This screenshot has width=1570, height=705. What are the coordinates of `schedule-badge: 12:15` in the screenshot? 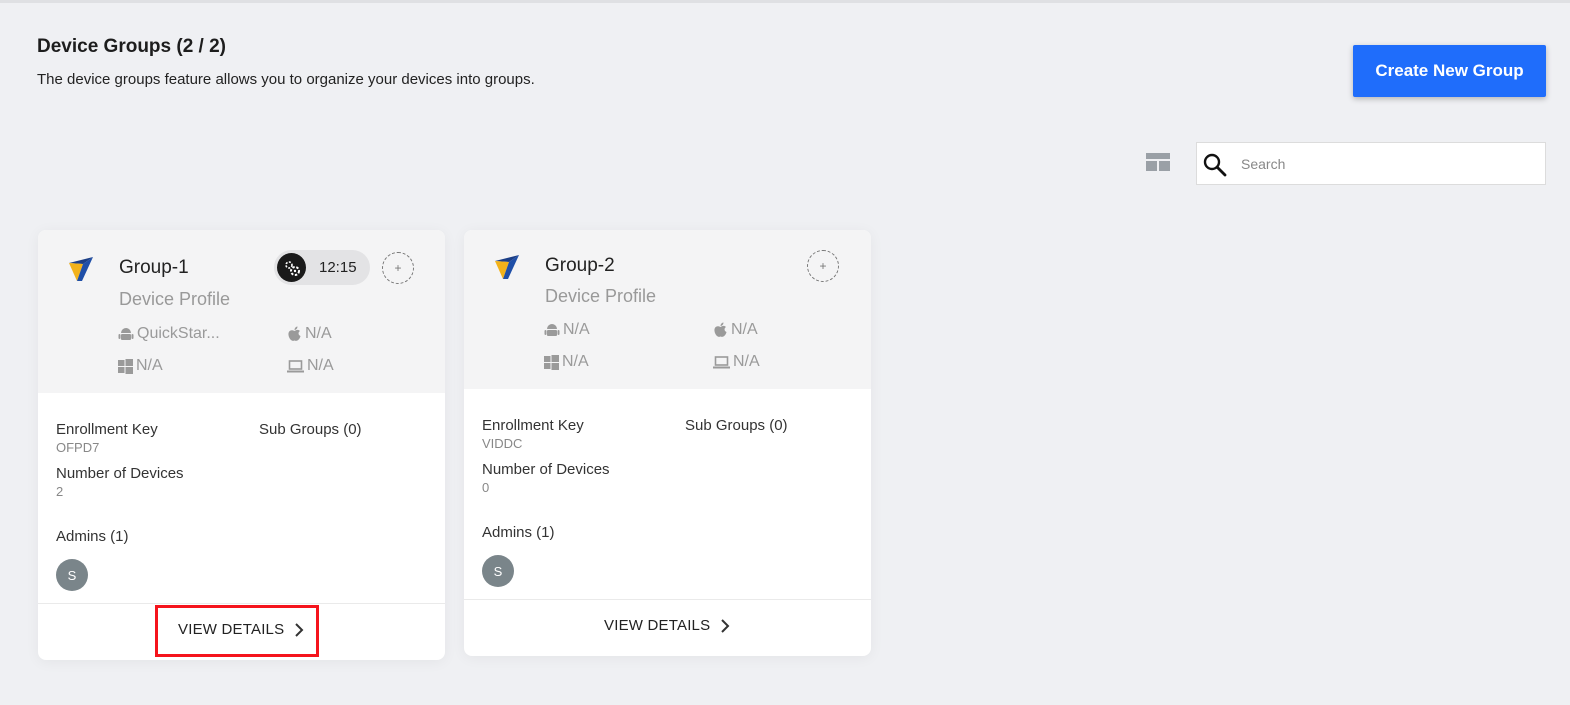 It's located at (322, 267).